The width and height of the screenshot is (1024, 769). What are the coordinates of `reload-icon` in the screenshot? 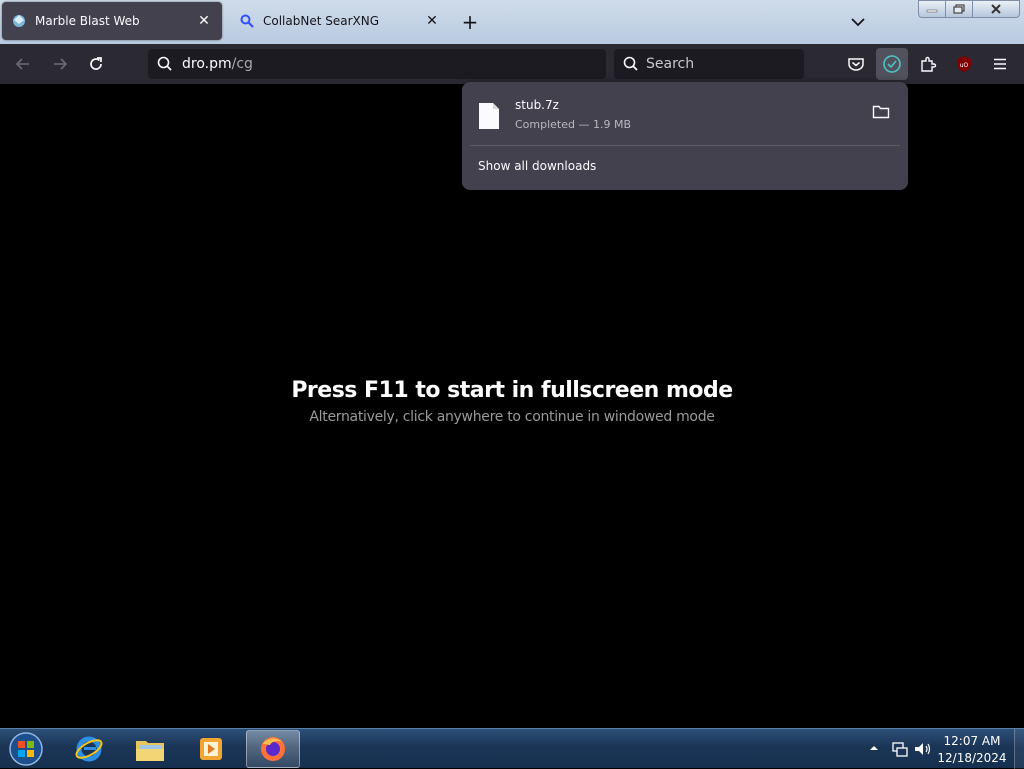 It's located at (96, 63).